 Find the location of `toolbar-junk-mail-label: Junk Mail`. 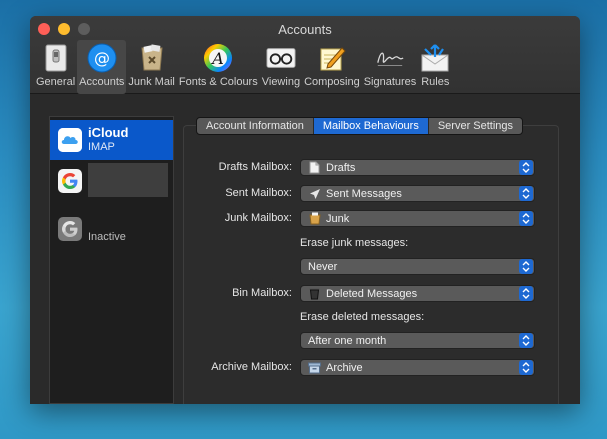

toolbar-junk-mail-label: Junk Mail is located at coordinates (151, 82).